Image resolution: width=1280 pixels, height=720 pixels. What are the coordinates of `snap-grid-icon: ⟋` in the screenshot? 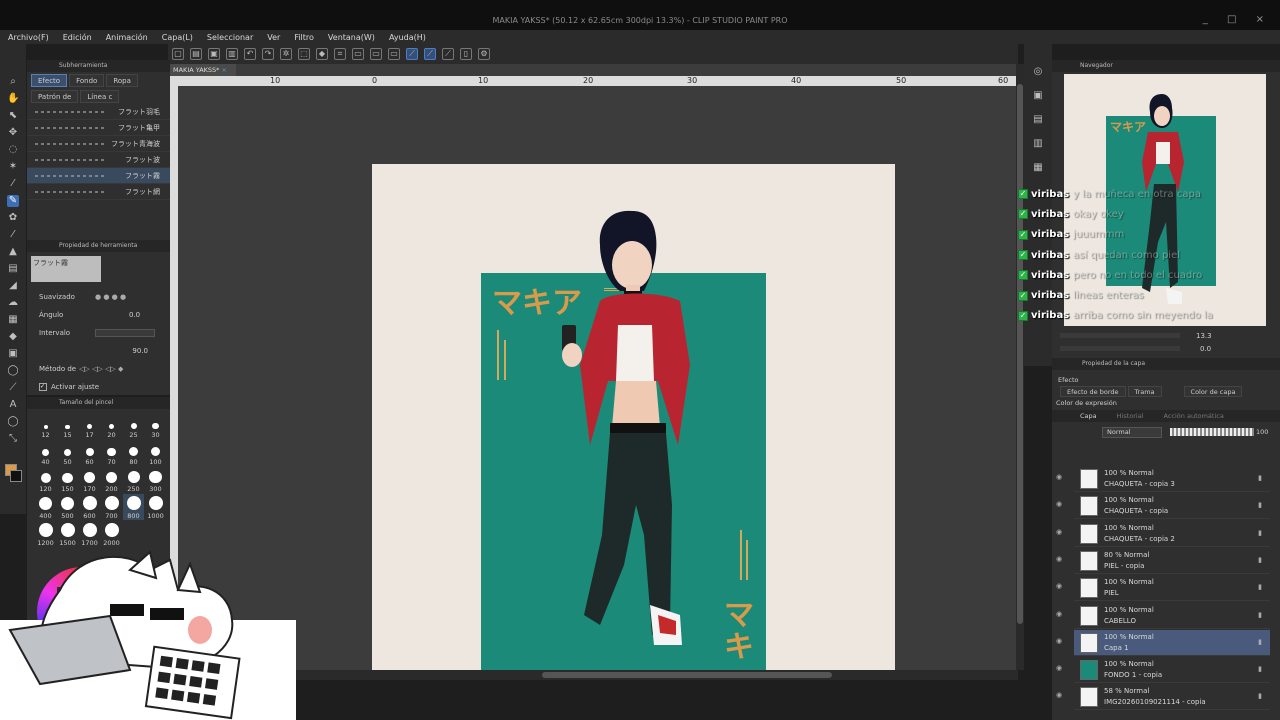 It's located at (448, 54).